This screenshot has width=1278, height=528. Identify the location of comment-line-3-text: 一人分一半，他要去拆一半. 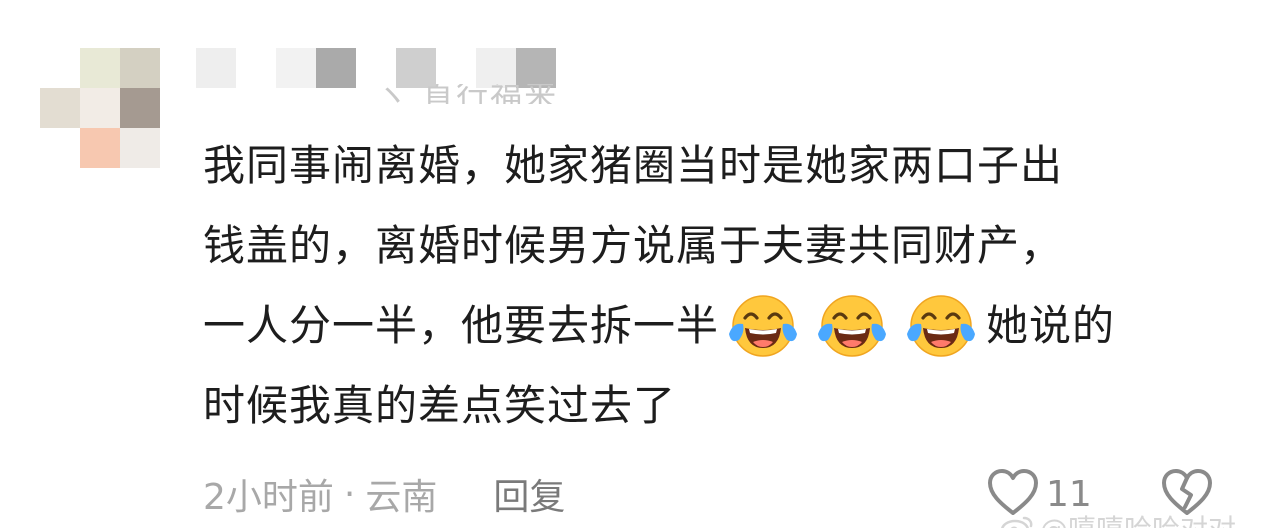
(461, 325).